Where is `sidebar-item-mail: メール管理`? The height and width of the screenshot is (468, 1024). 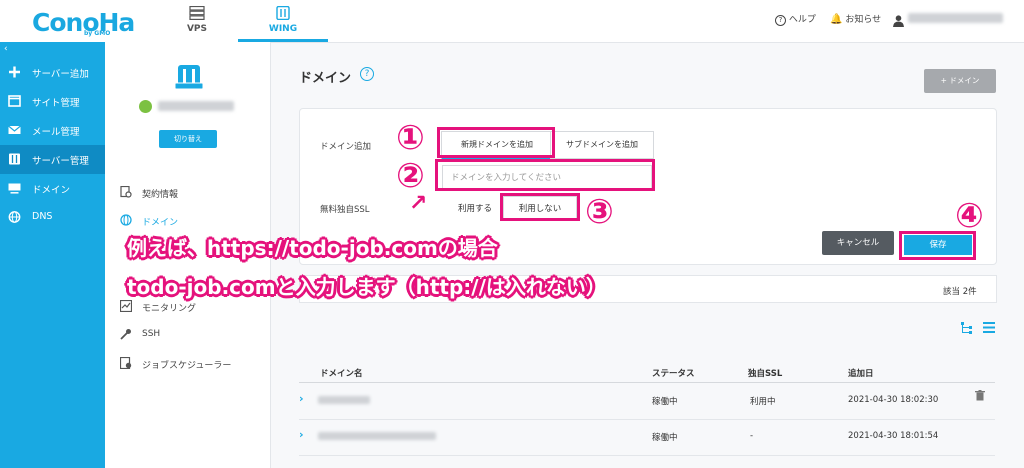 sidebar-item-mail: メール管理 is located at coordinates (52, 130).